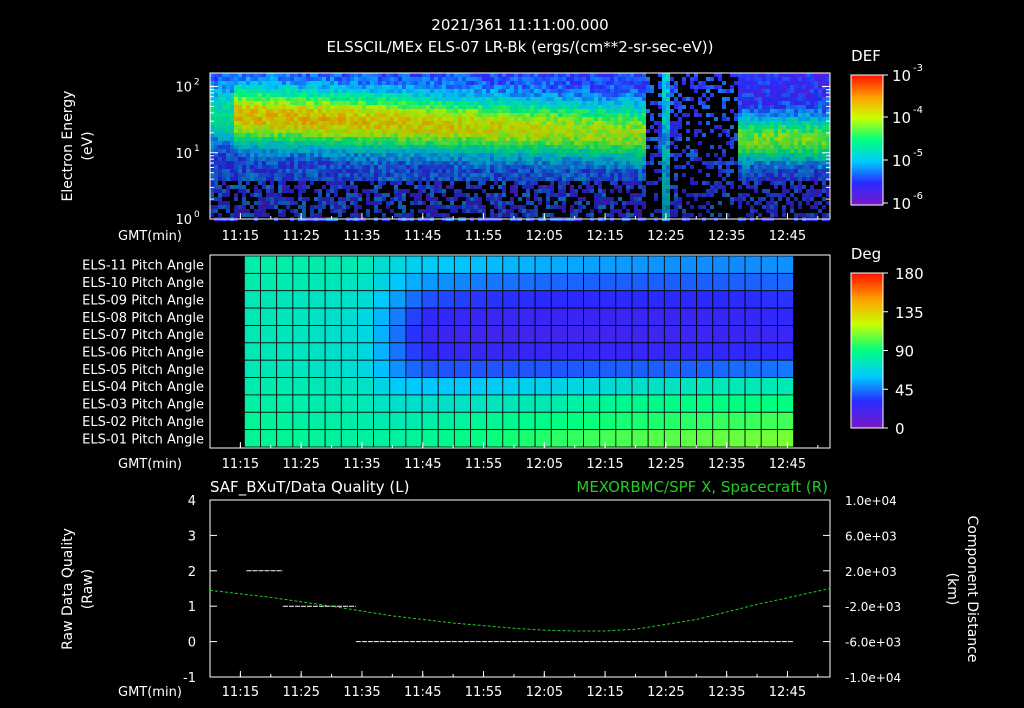 This screenshot has width=1024, height=708. I want to click on time-axis-label: GMT(min), so click(150, 236).